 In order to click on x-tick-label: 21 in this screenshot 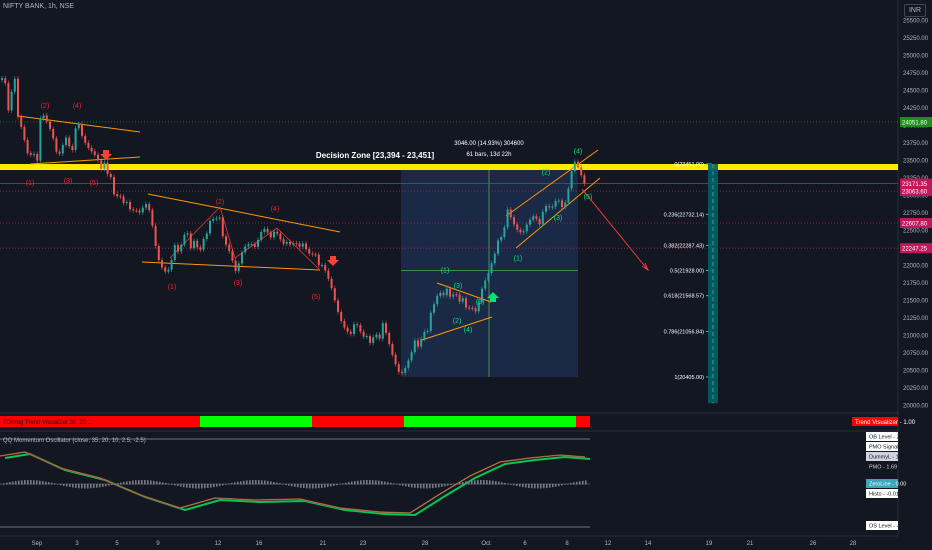, I will do `click(323, 544)`.